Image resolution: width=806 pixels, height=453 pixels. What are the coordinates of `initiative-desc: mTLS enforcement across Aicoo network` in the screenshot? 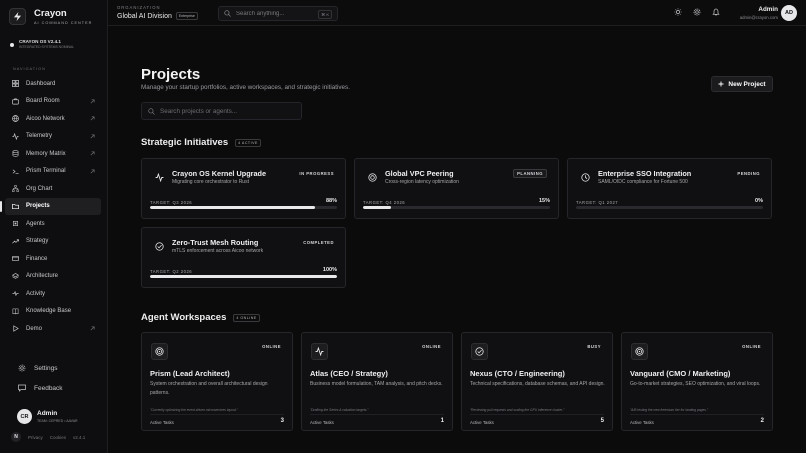 It's located at (218, 251).